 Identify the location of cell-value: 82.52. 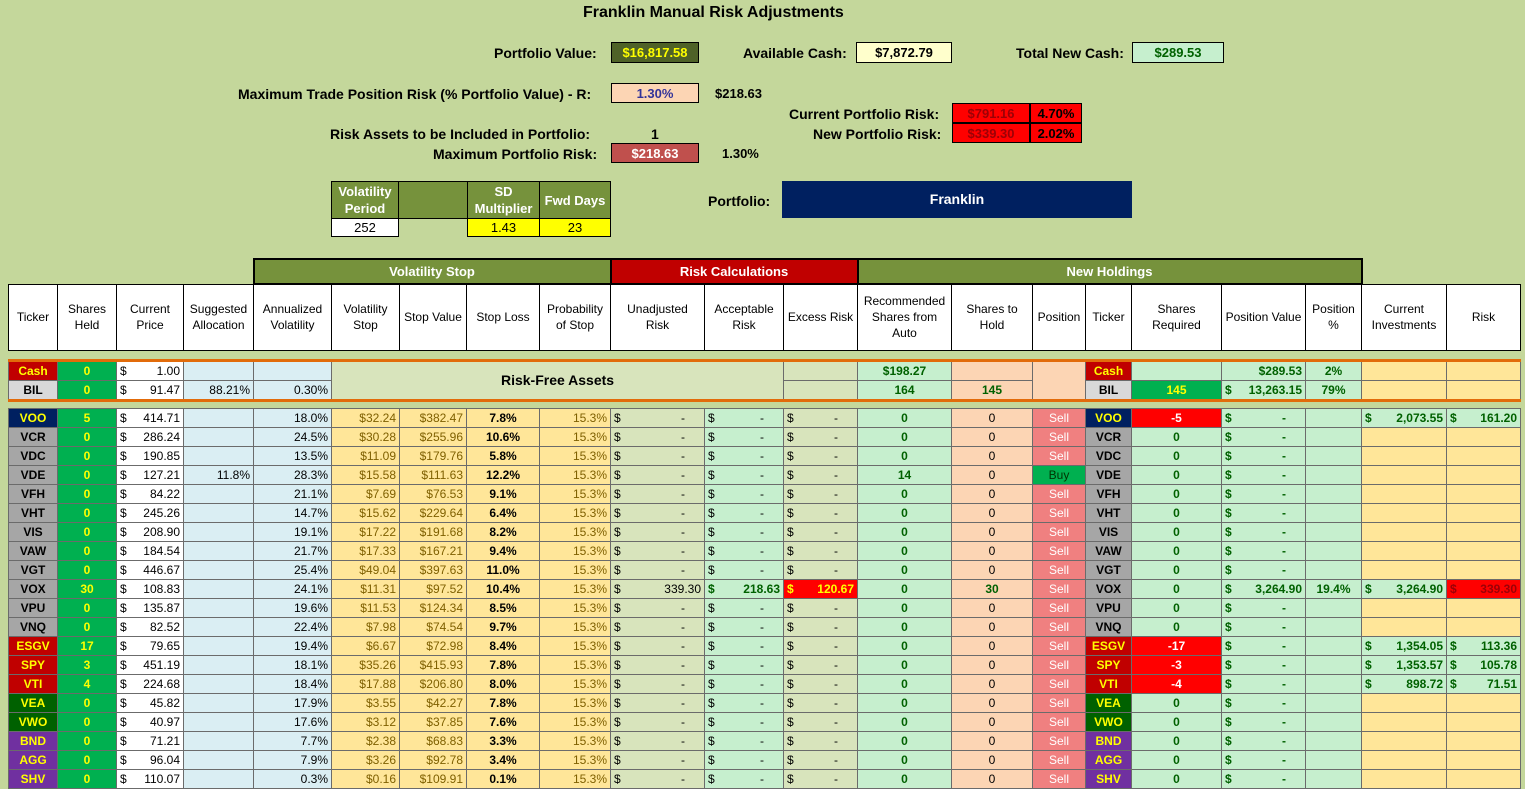
(164, 626).